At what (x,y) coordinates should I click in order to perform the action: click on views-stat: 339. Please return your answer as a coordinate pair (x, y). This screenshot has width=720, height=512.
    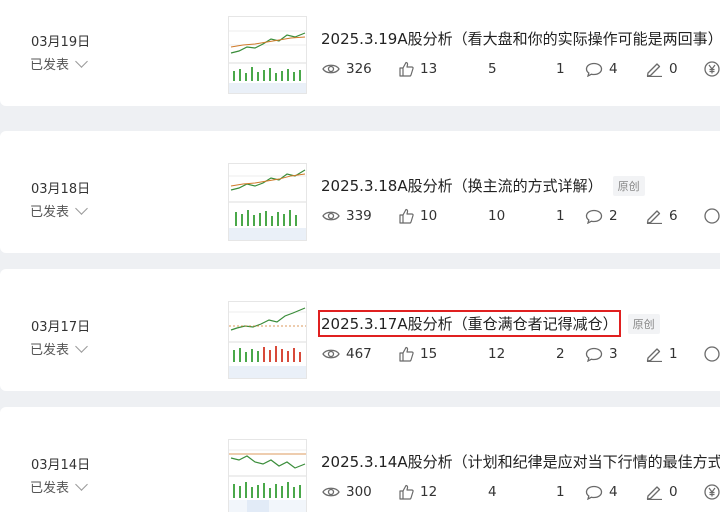
    Looking at the image, I should click on (347, 216).